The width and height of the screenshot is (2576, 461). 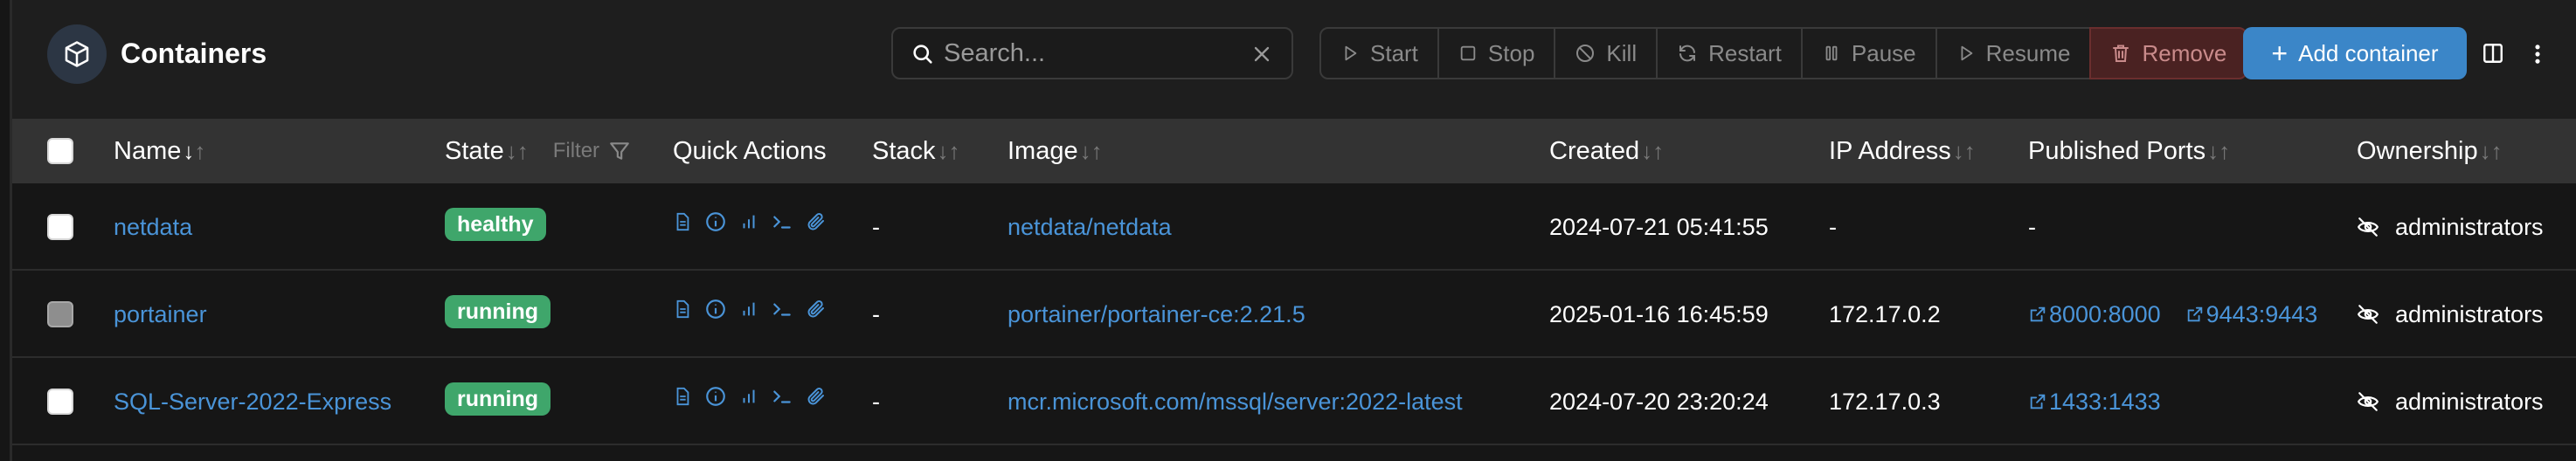 I want to click on filter-icon, so click(x=619, y=151).